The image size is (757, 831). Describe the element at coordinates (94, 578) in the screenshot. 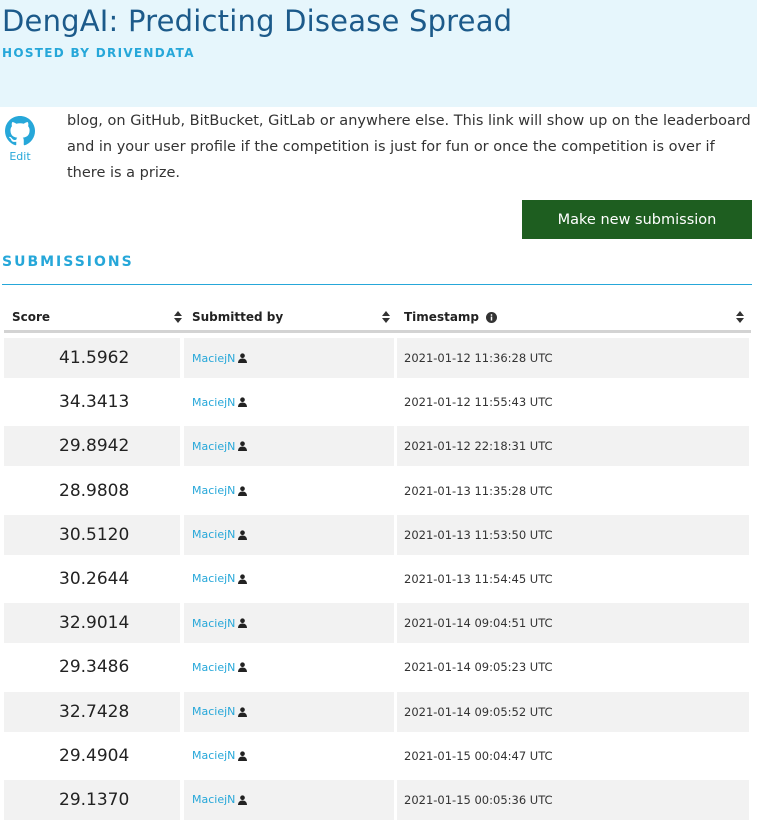

I see `score-cell: 30.2644` at that location.